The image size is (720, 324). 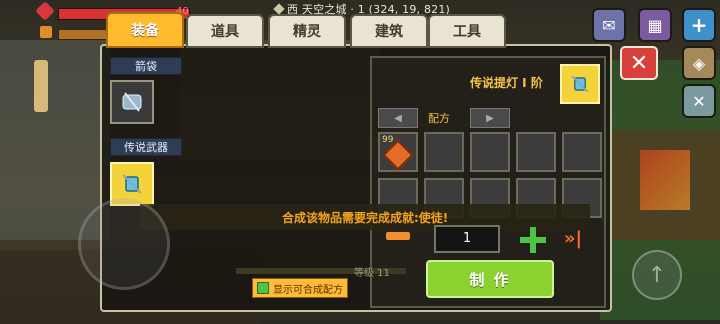 What do you see at coordinates (439, 118) in the screenshot?
I see `recipe-label: 配方` at bounding box center [439, 118].